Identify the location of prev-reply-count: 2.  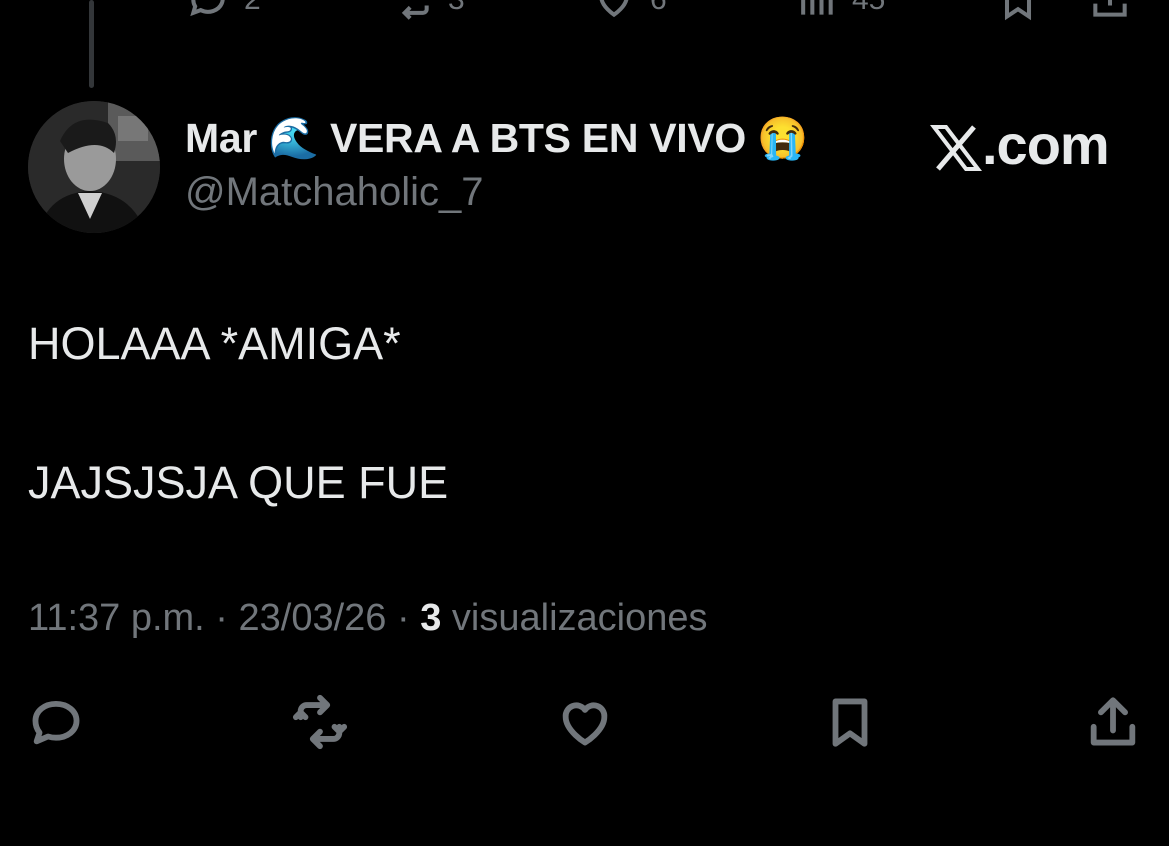
(252, 8).